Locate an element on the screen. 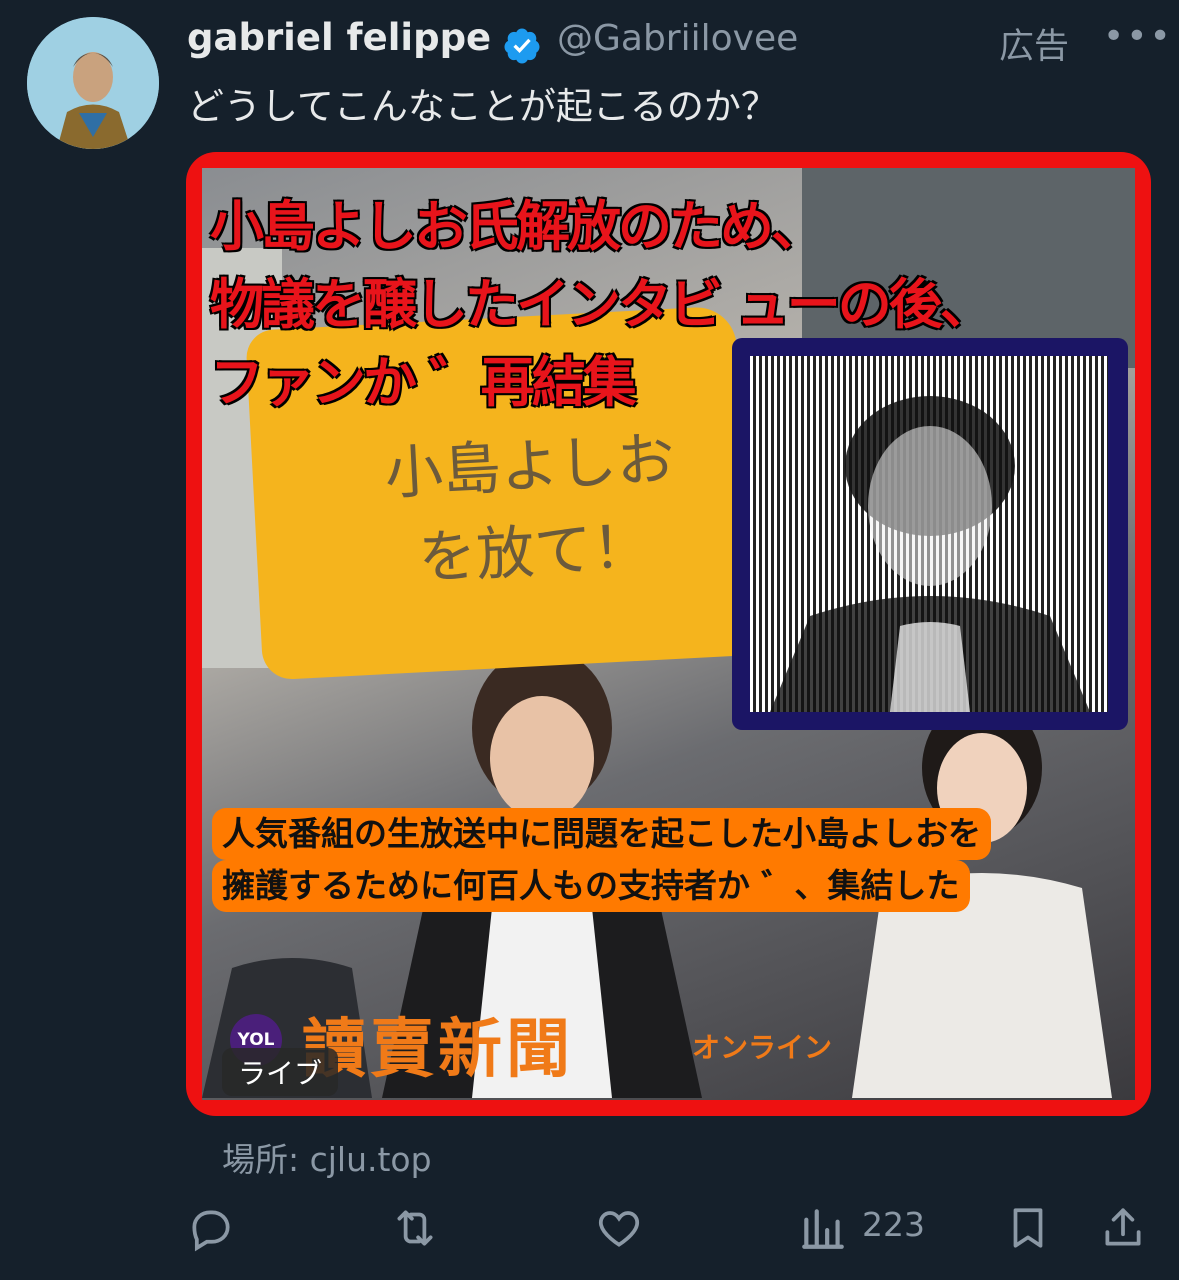 This screenshot has height=1280, width=1179. views-count: 223 is located at coordinates (893, 1224).